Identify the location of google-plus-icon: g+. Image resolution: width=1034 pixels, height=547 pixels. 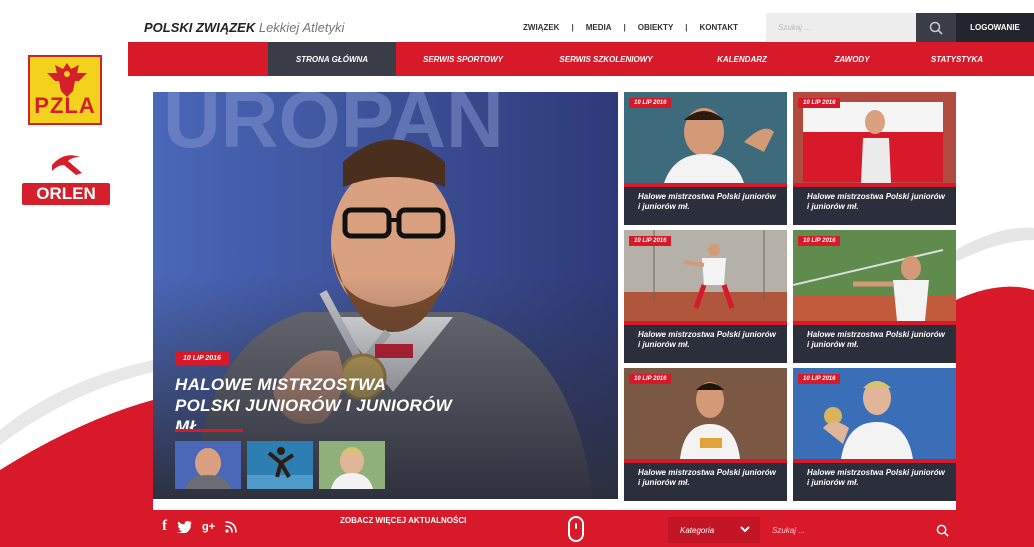
(208, 527).